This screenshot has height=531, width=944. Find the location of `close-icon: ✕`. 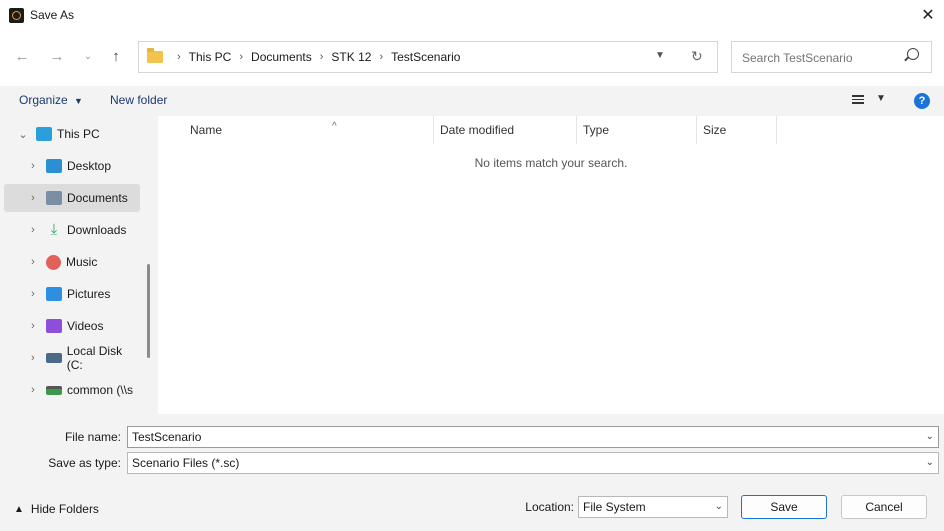

close-icon: ✕ is located at coordinates (928, 16).